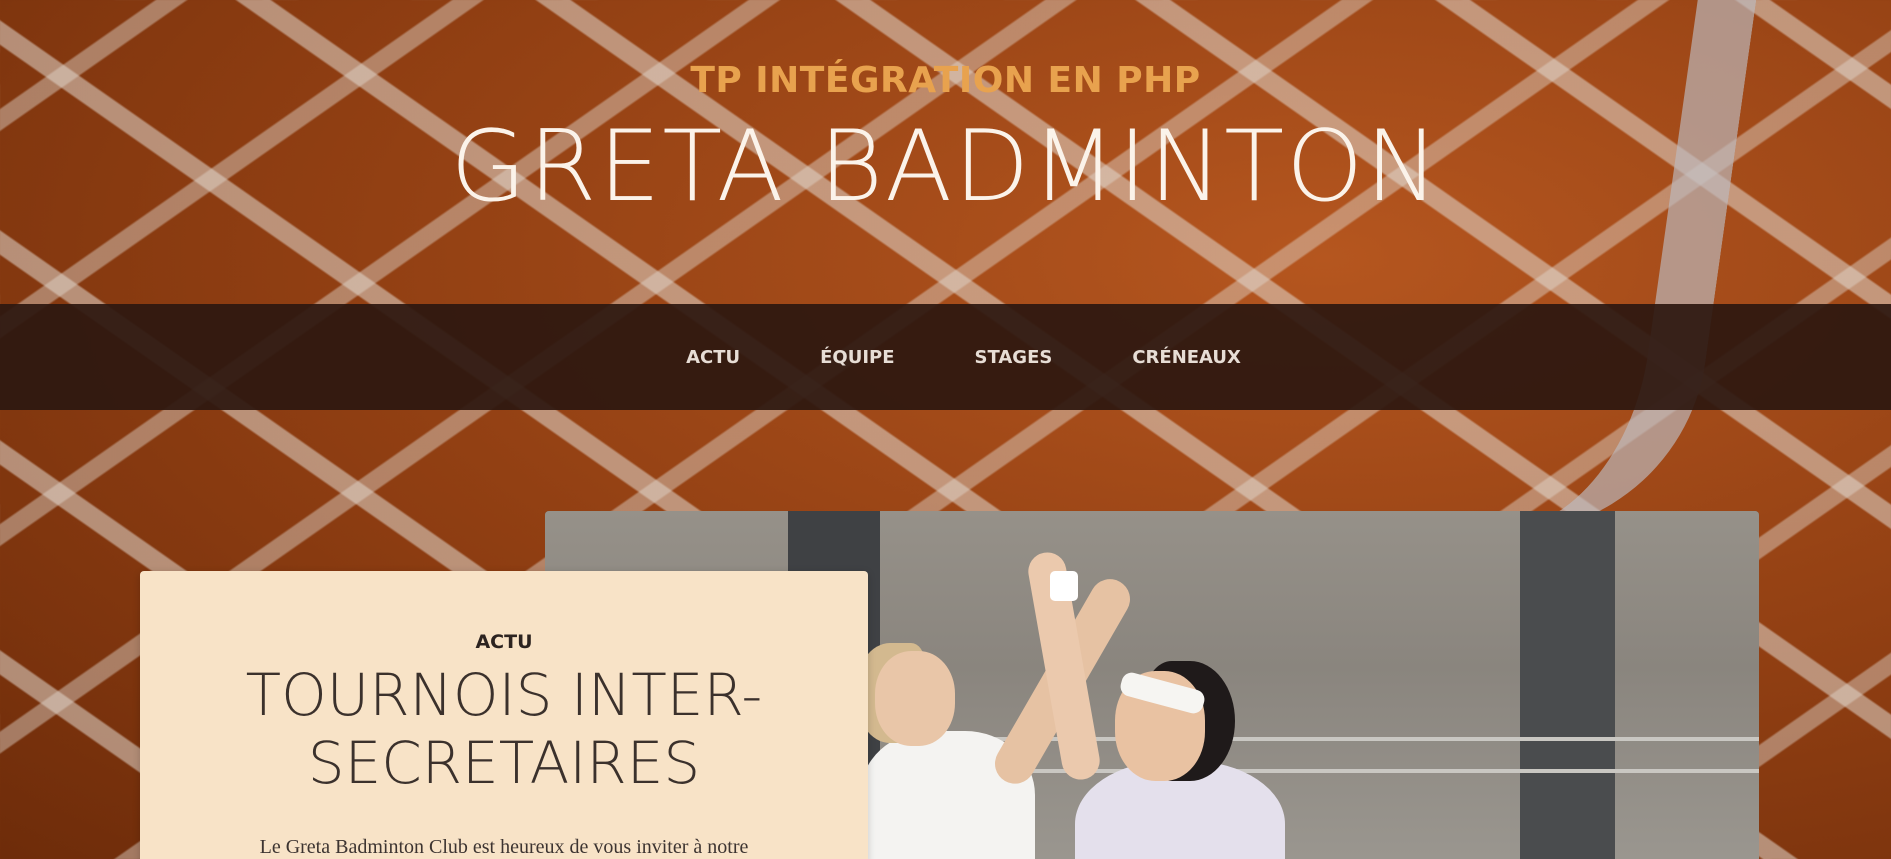 The height and width of the screenshot is (859, 1891). What do you see at coordinates (915, 698) in the screenshot?
I see `player-left-head` at bounding box center [915, 698].